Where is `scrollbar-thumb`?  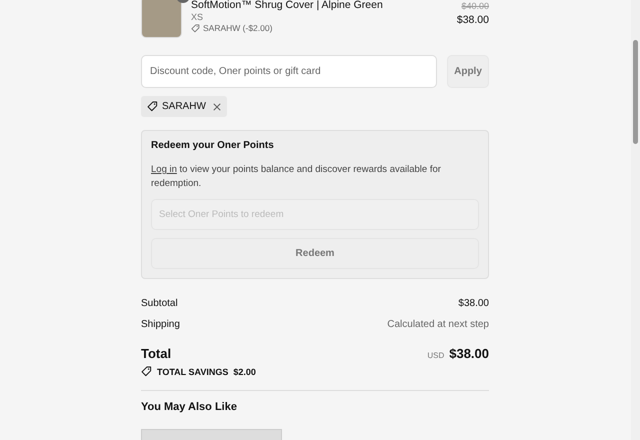 scrollbar-thumb is located at coordinates (635, 92).